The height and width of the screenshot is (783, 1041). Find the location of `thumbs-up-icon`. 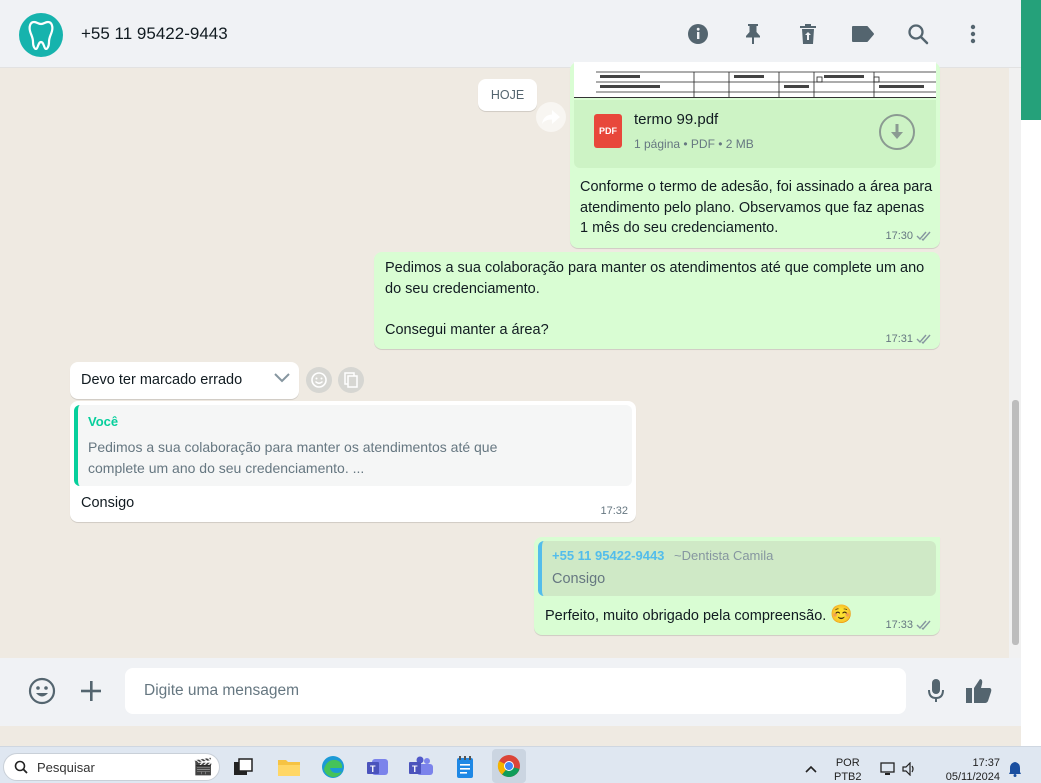

thumbs-up-icon is located at coordinates (979, 691).